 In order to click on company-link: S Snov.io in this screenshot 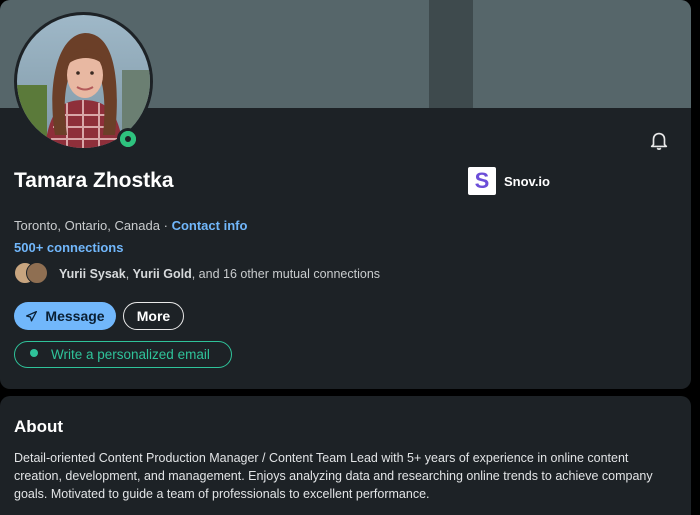, I will do `click(509, 181)`.